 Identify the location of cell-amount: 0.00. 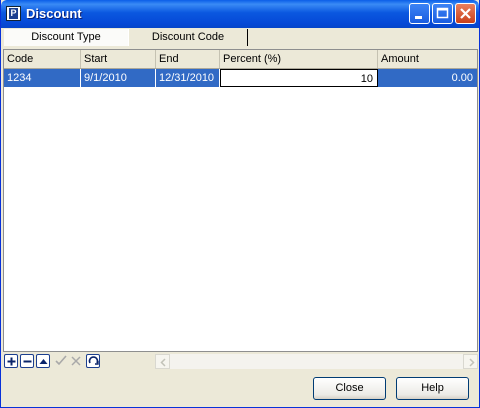
(427, 78).